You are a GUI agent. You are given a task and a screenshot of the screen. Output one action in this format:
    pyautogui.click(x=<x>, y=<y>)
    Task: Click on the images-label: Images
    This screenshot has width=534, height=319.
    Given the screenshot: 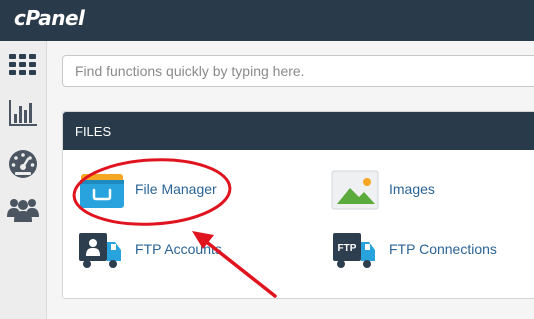 What is the action you would take?
    pyautogui.click(x=412, y=189)
    